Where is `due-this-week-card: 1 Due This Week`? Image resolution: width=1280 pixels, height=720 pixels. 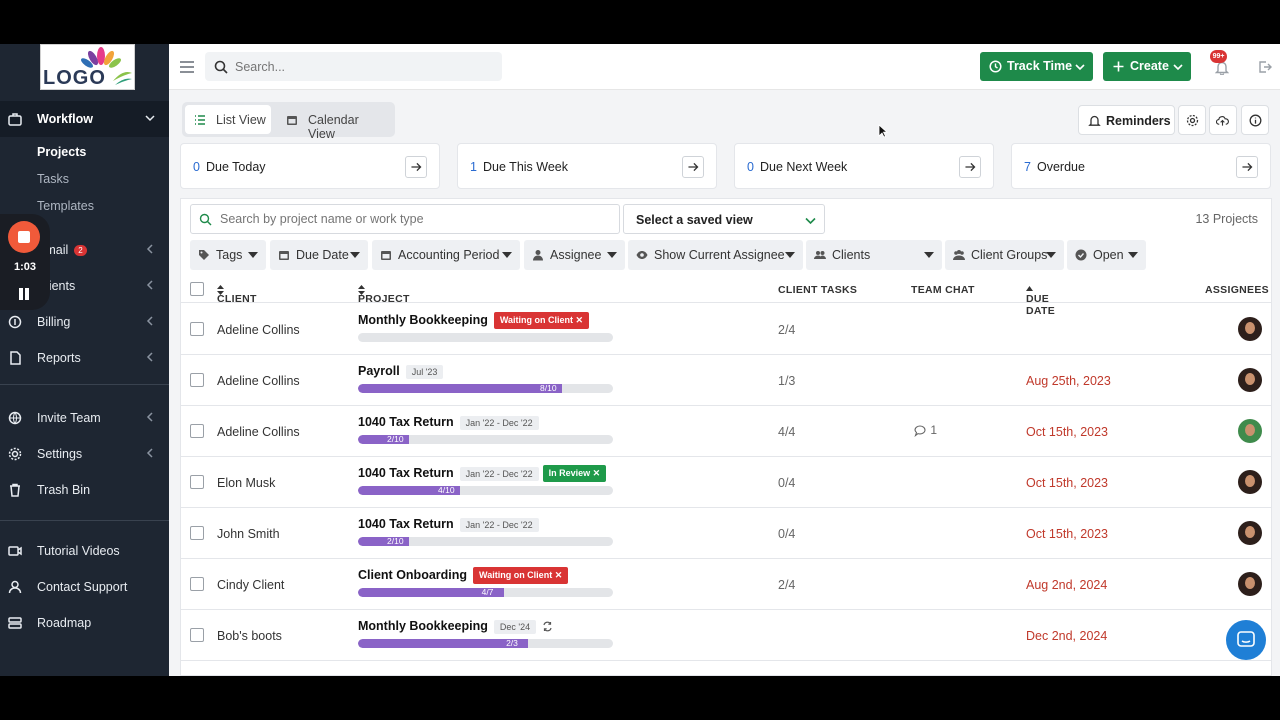
due-this-week-card: 1 Due This Week is located at coordinates (587, 166).